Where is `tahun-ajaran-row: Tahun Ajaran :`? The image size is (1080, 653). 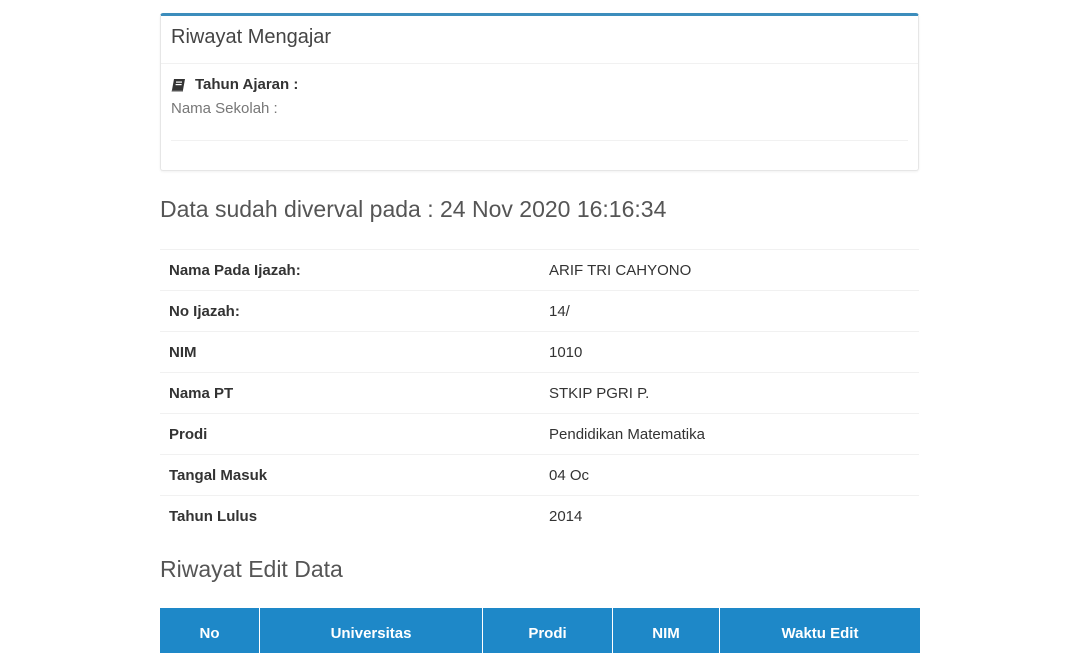
tahun-ajaran-row: Tahun Ajaran : is located at coordinates (234, 84).